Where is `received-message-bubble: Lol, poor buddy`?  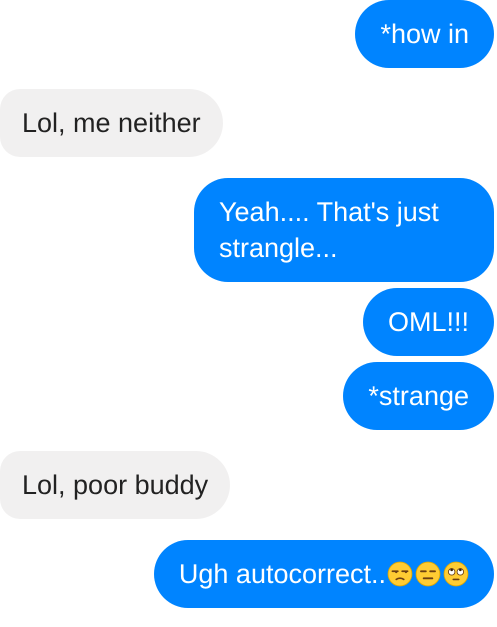 received-message-bubble: Lol, poor buddy is located at coordinates (115, 485).